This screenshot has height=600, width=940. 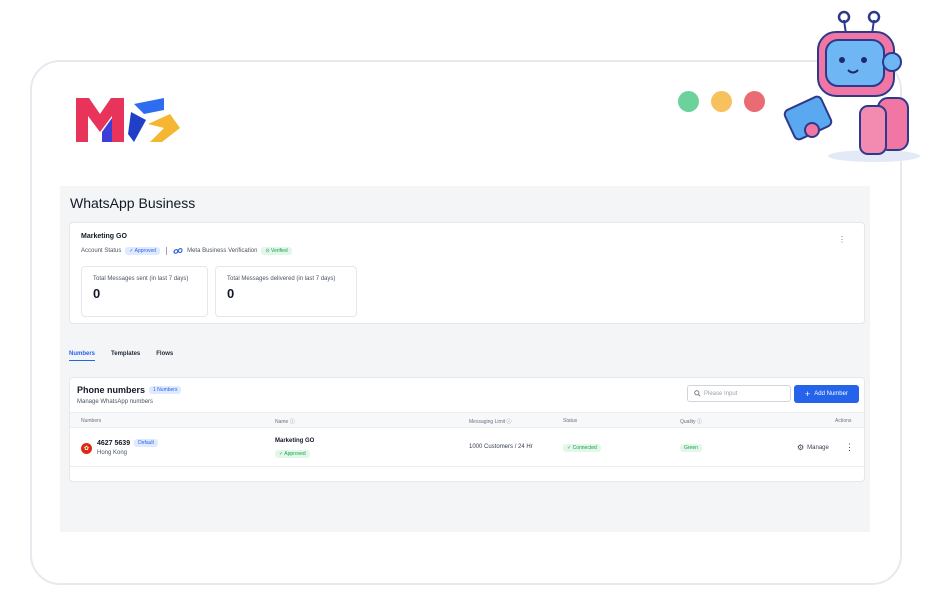 What do you see at coordinates (697, 393) in the screenshot?
I see `search-icon` at bounding box center [697, 393].